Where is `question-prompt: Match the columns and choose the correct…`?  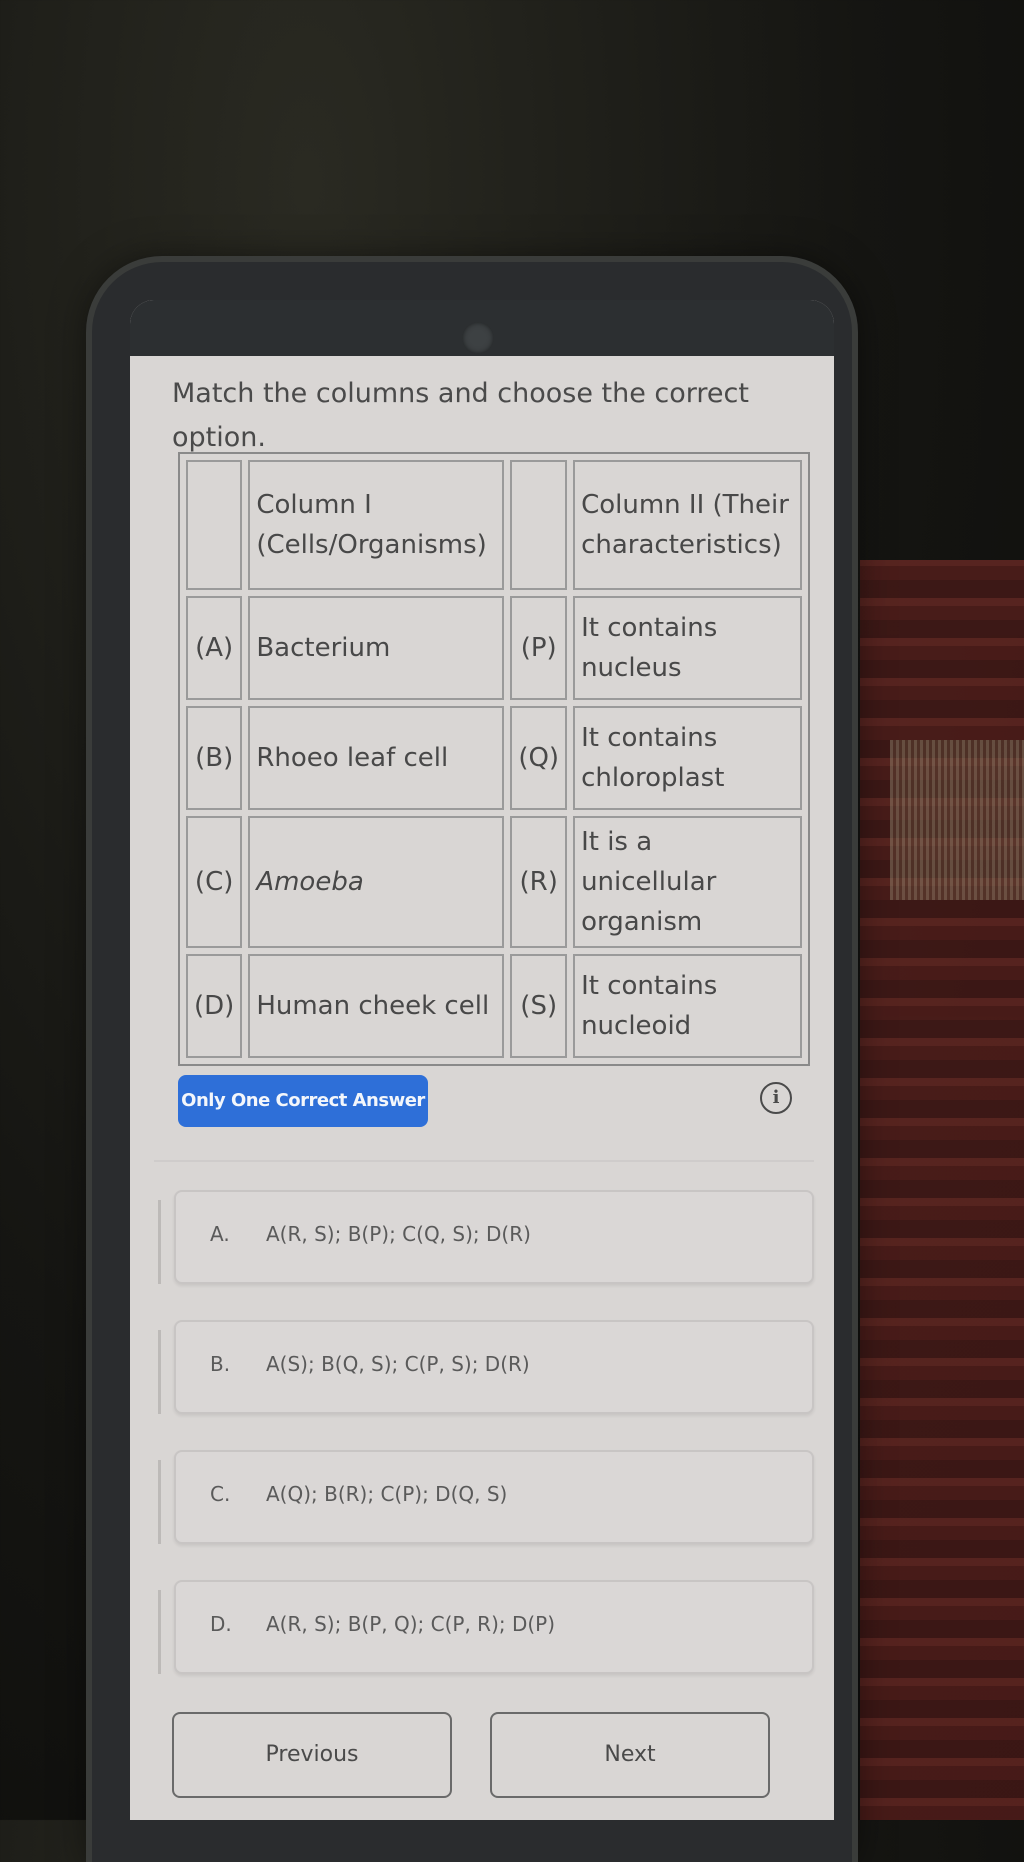 question-prompt: Match the columns and choose the correct… is located at coordinates (460, 415).